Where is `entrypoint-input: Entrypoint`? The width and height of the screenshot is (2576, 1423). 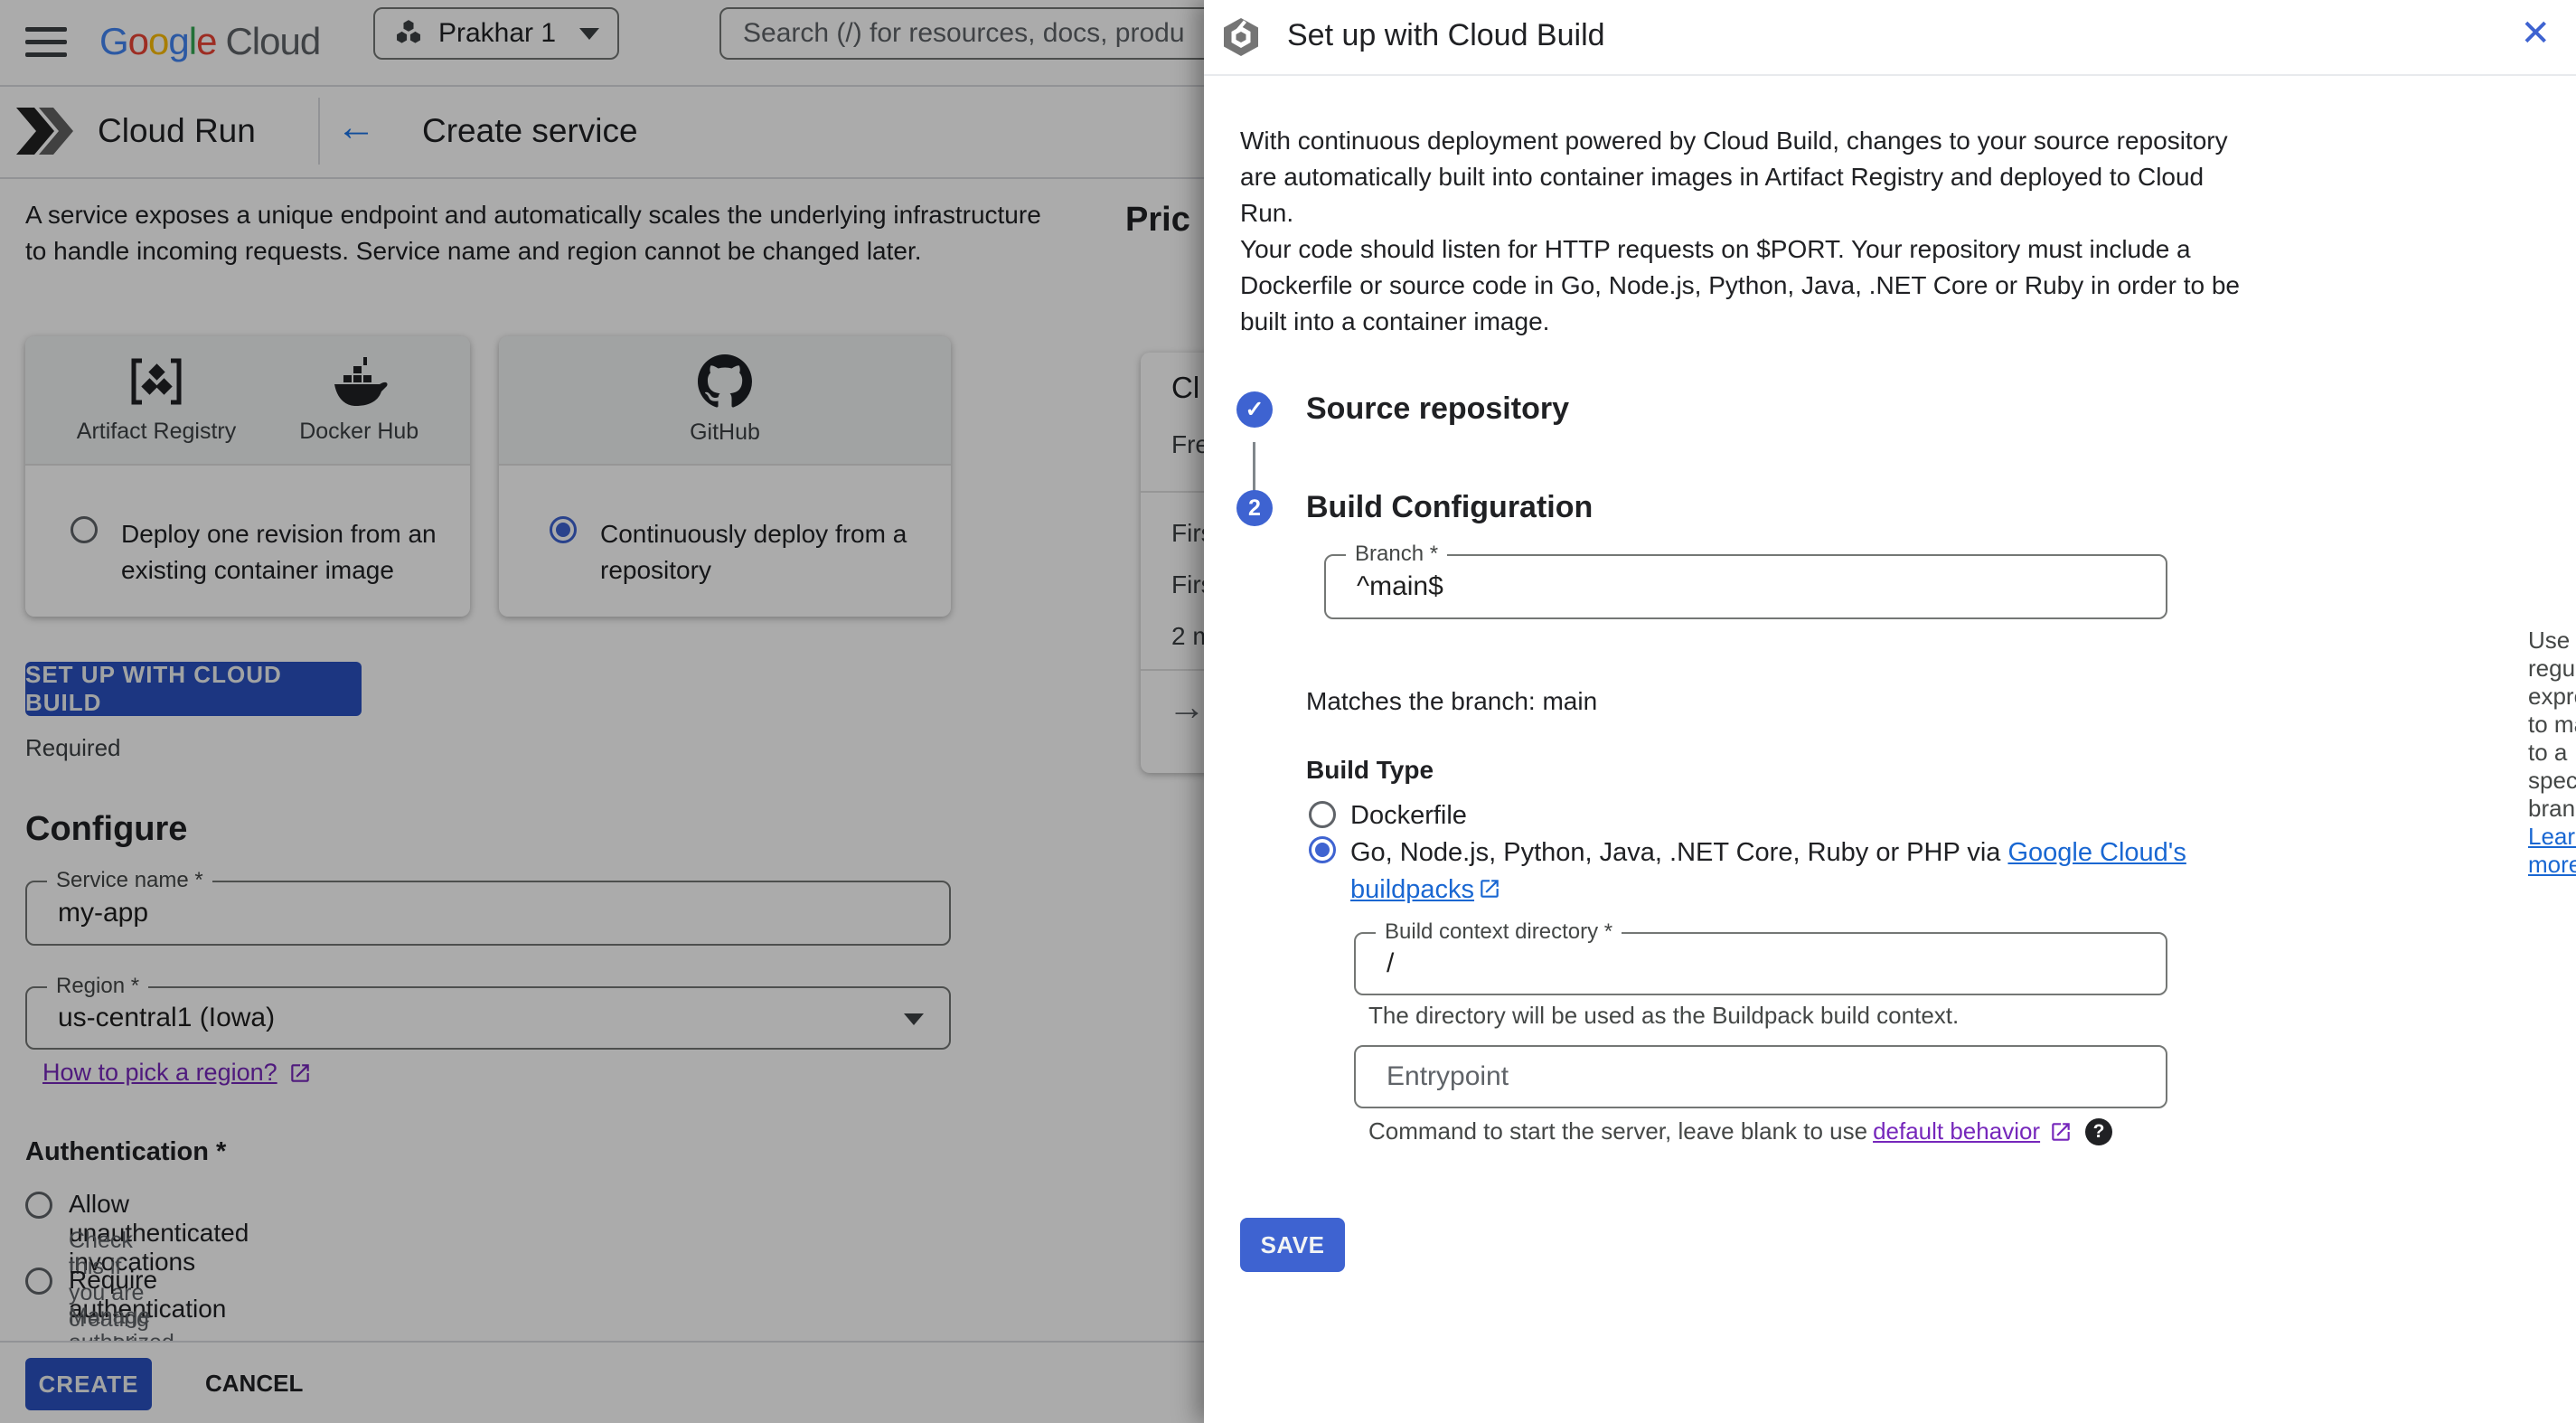 entrypoint-input: Entrypoint is located at coordinates (1761, 1077).